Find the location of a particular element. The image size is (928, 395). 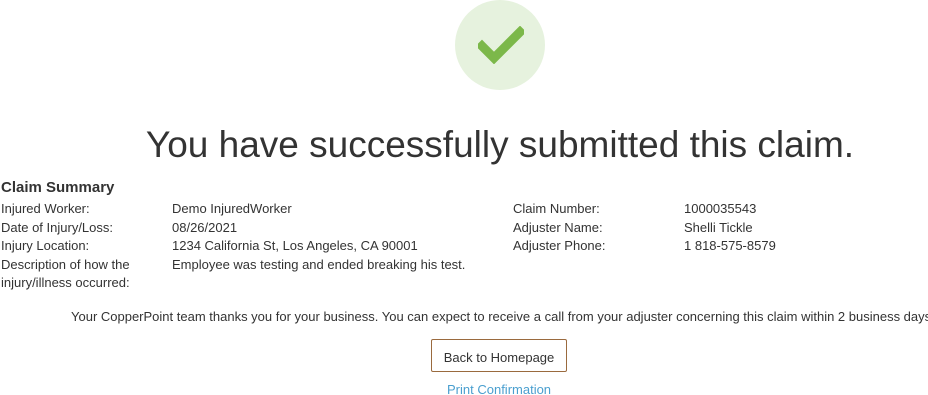

injury-location-label: Injury Location: is located at coordinates (45, 245).